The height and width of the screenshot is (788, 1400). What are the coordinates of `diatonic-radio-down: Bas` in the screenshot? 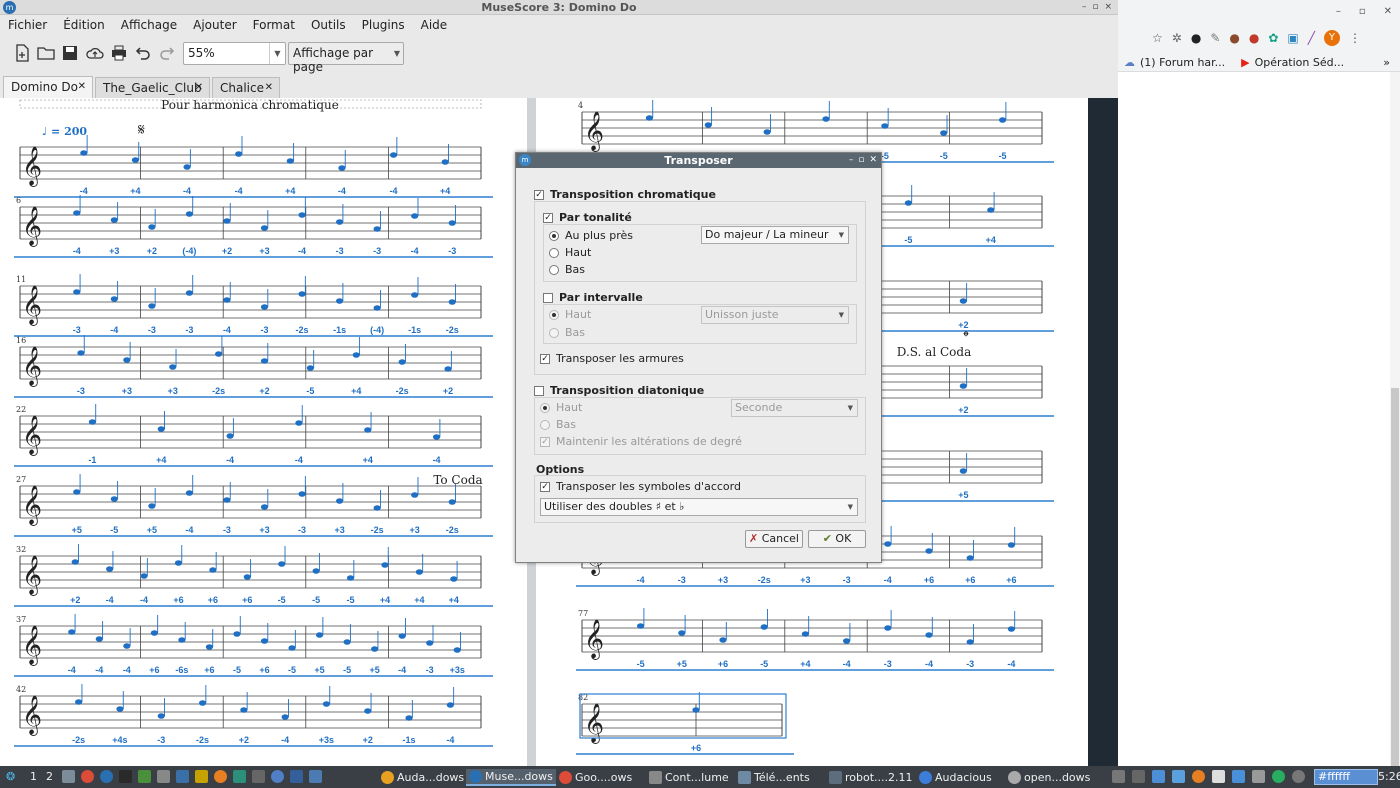 It's located at (558, 424).